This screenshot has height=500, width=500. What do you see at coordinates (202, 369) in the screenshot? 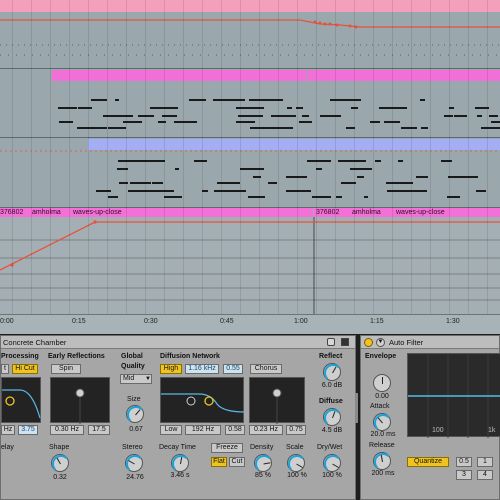
I see `high-freq-field: 1.16 kHz` at bounding box center [202, 369].